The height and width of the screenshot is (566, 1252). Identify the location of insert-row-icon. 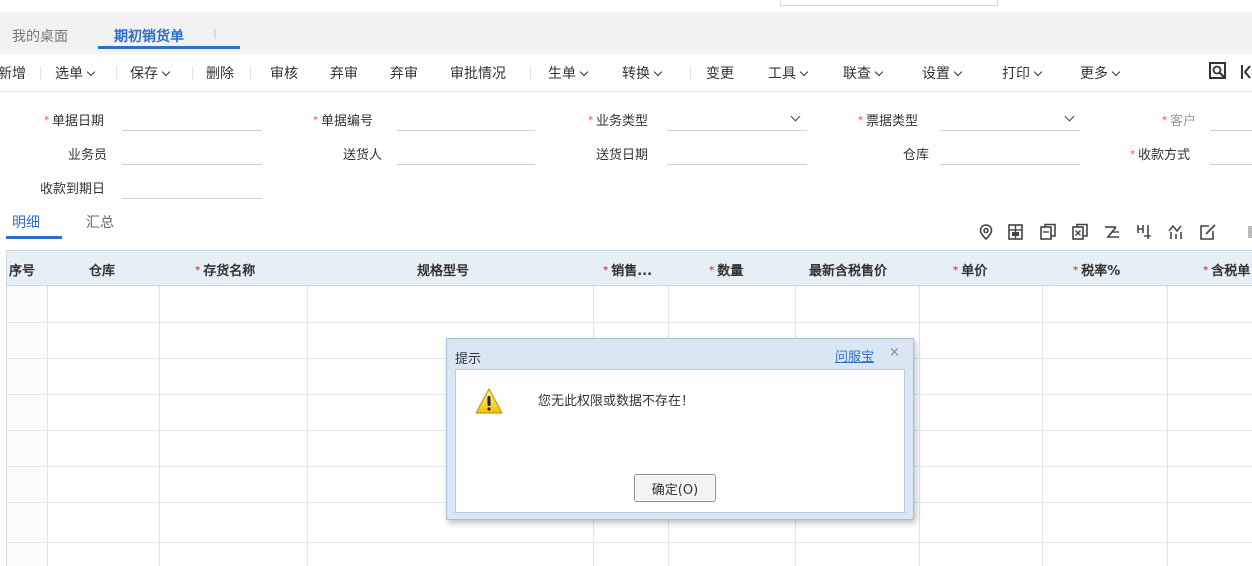
(1016, 232).